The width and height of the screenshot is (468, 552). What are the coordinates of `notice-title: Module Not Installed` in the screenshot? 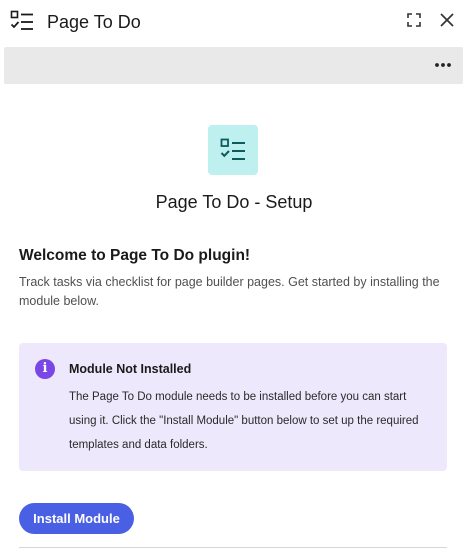 It's located at (130, 369).